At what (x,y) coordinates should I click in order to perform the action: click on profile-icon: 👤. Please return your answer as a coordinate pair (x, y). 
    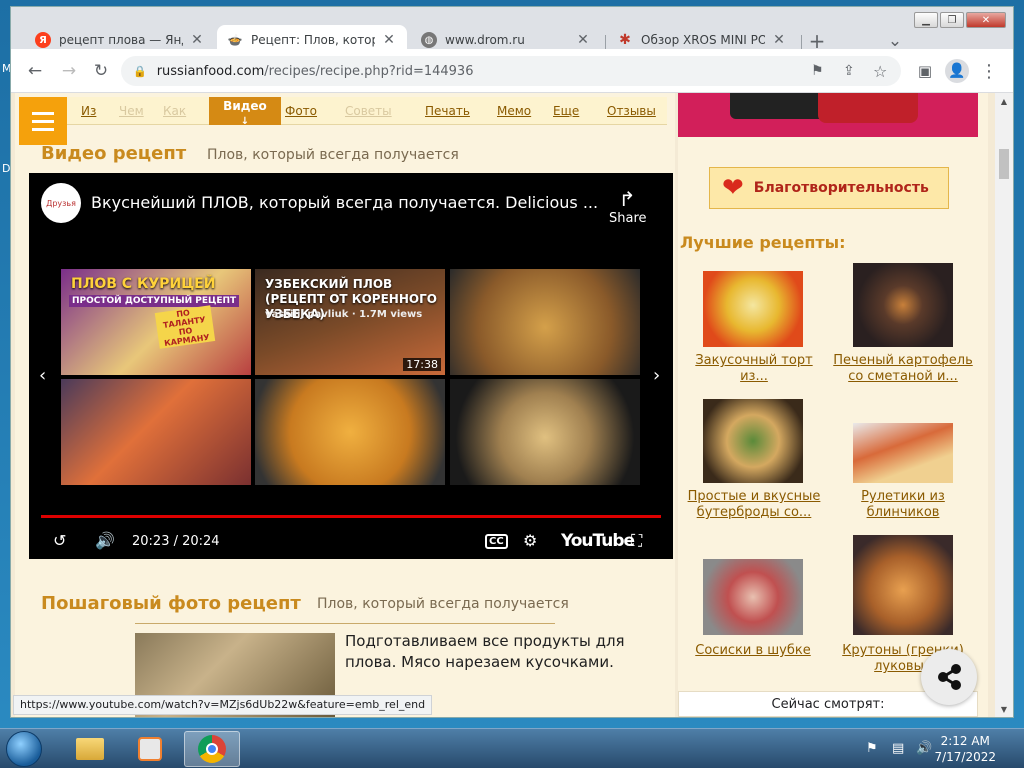
    Looking at the image, I should click on (957, 71).